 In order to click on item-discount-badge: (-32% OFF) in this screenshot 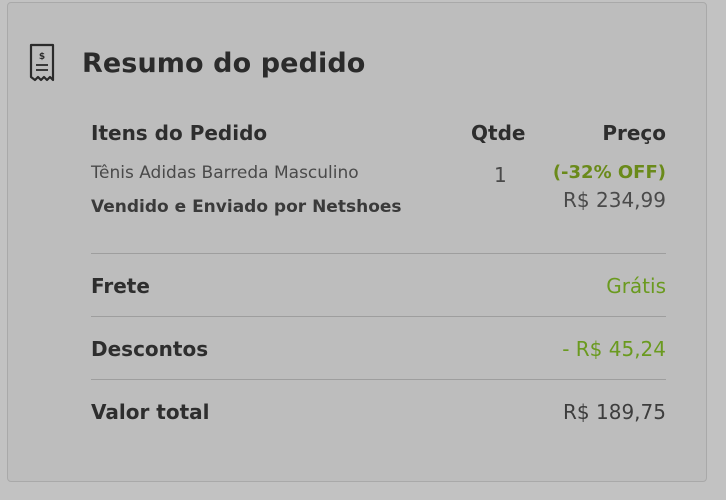, I will do `click(609, 172)`.